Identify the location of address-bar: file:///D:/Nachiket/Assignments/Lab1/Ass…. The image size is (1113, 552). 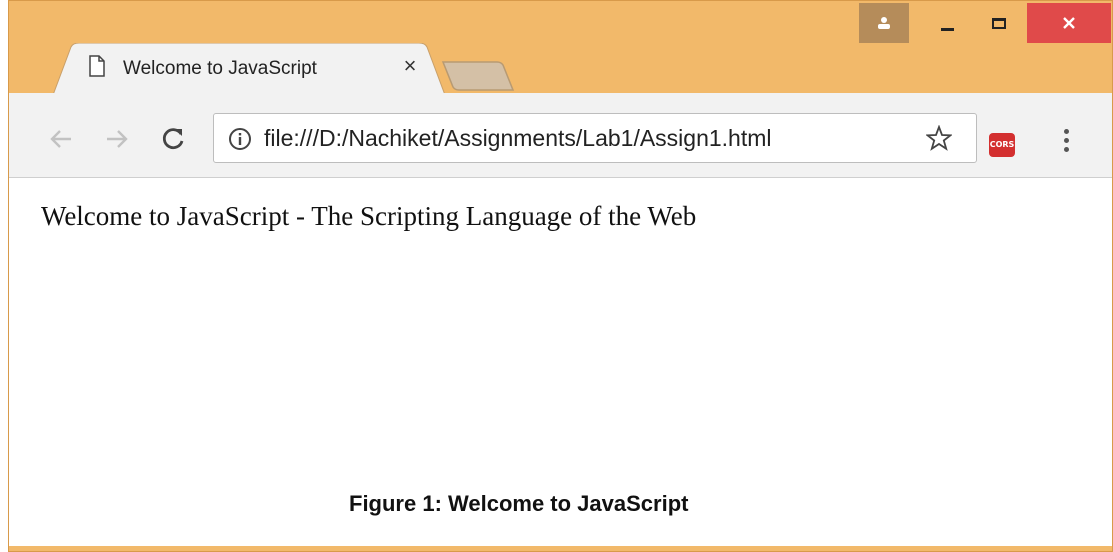
(595, 138).